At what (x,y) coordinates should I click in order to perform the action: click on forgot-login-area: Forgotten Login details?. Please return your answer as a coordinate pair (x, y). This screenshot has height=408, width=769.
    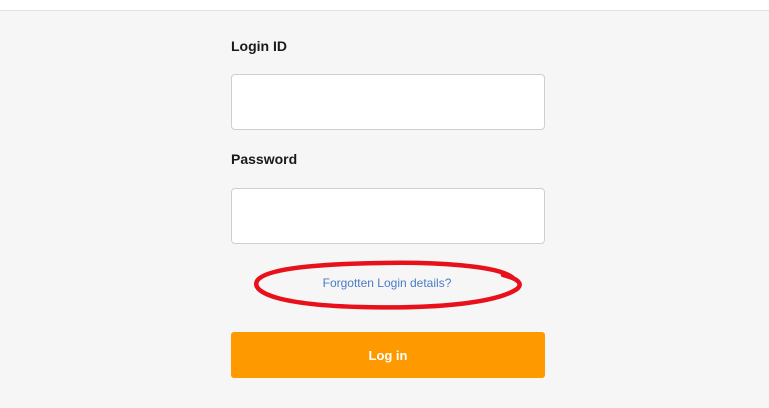
    Looking at the image, I should click on (387, 285).